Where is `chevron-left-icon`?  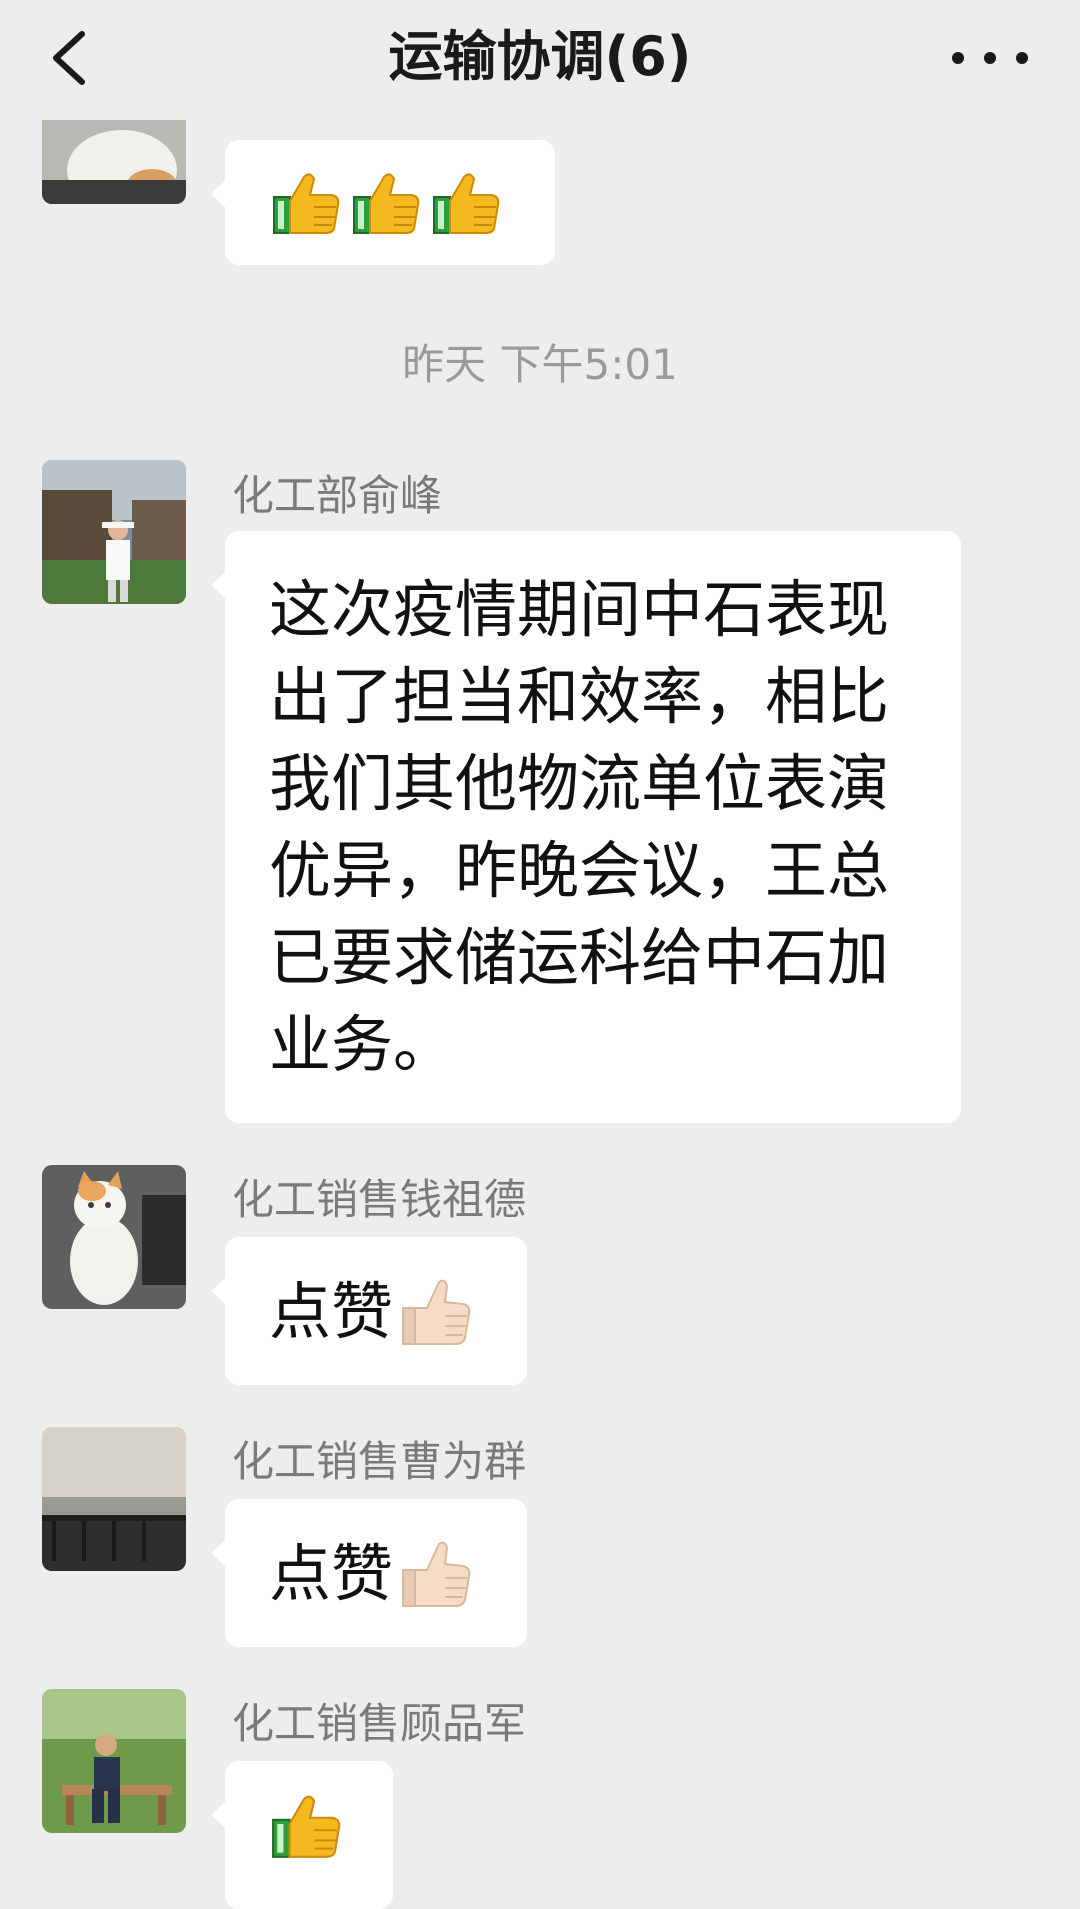
chevron-left-icon is located at coordinates (69, 58).